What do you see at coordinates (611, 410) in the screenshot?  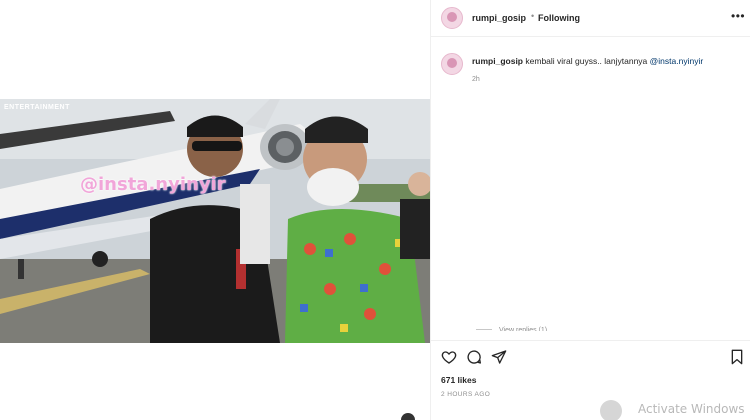 I see `windows-activation-icon` at bounding box center [611, 410].